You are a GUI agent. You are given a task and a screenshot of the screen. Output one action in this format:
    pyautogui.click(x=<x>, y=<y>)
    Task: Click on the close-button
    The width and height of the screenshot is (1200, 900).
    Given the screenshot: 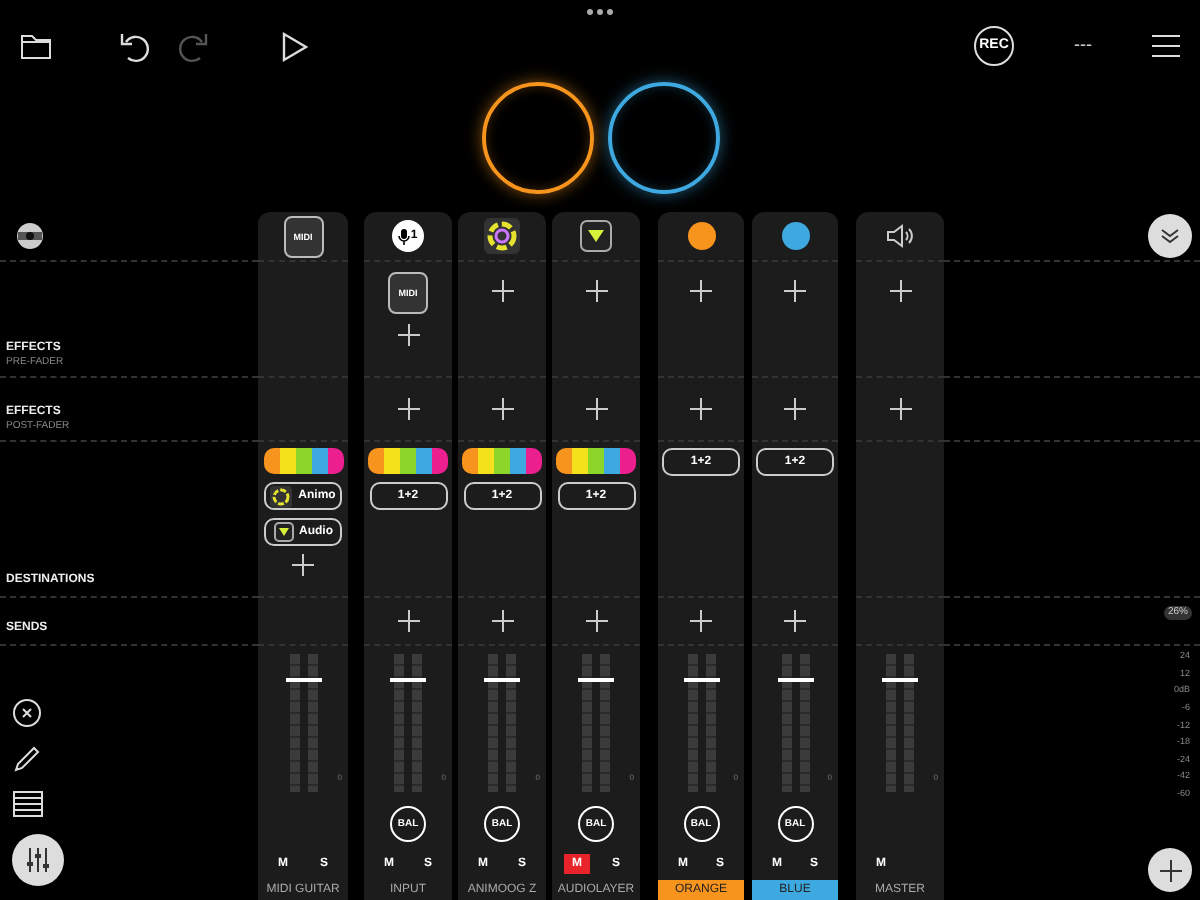 What is the action you would take?
    pyautogui.click(x=27, y=713)
    